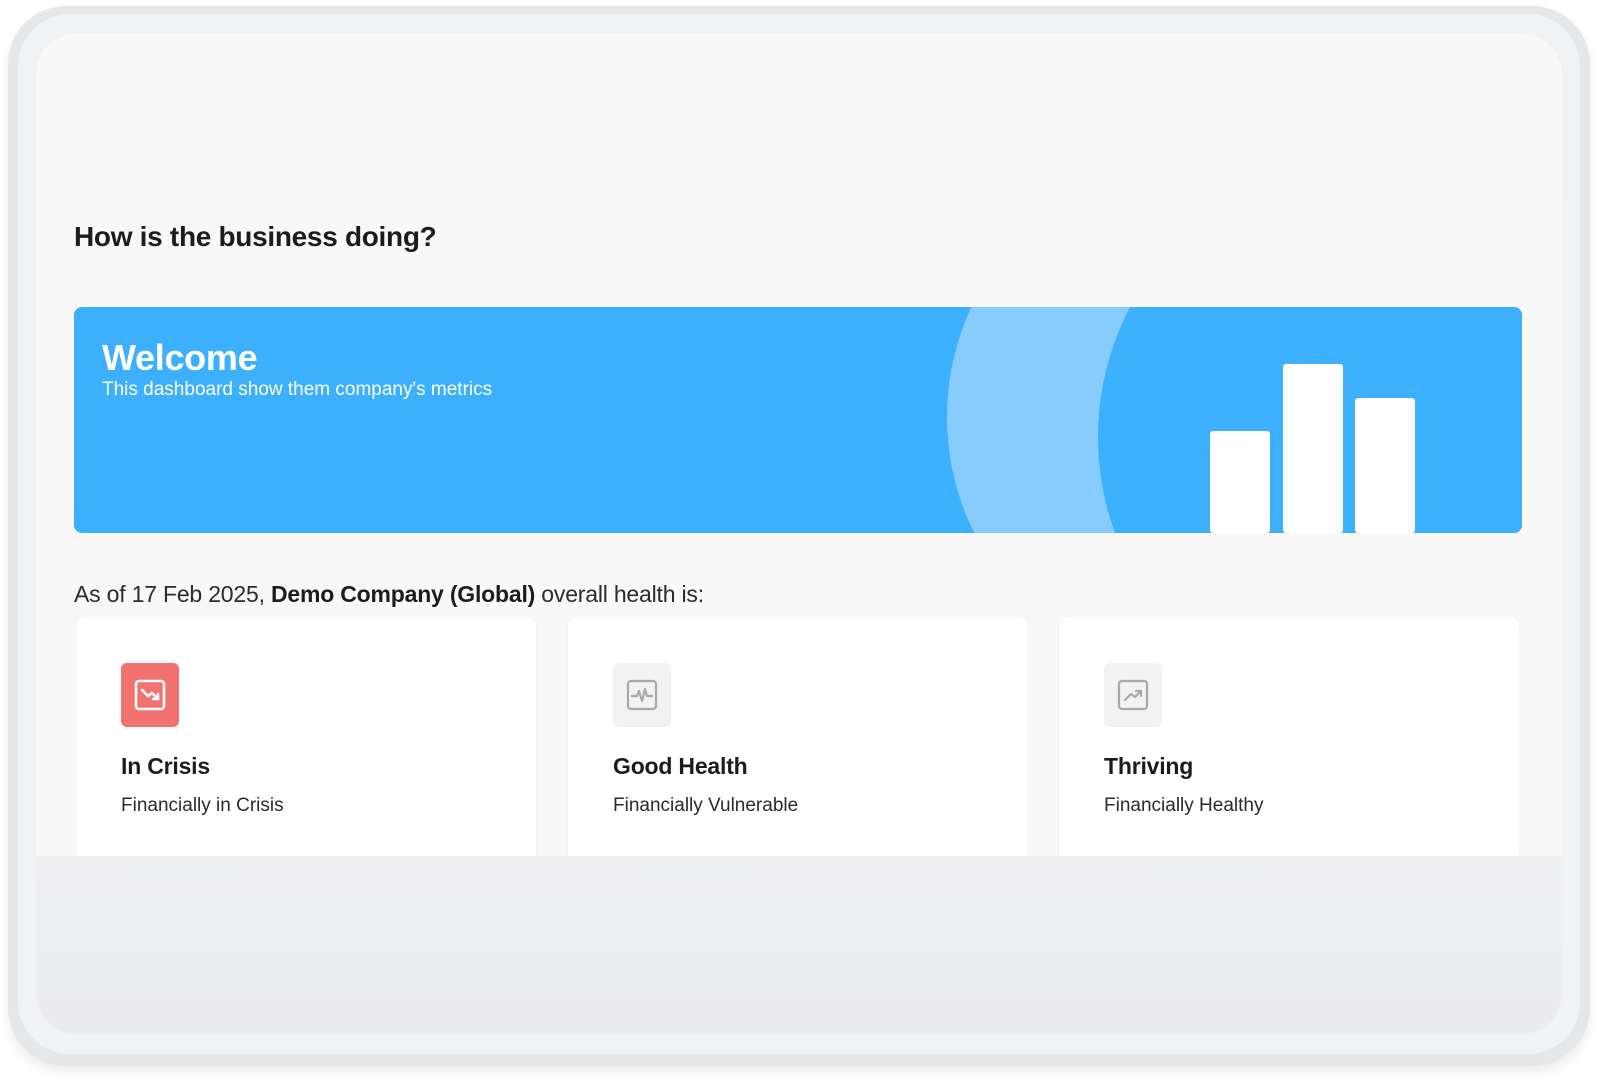  Describe the element at coordinates (165, 766) in the screenshot. I see `card-title: In Crisis` at that location.